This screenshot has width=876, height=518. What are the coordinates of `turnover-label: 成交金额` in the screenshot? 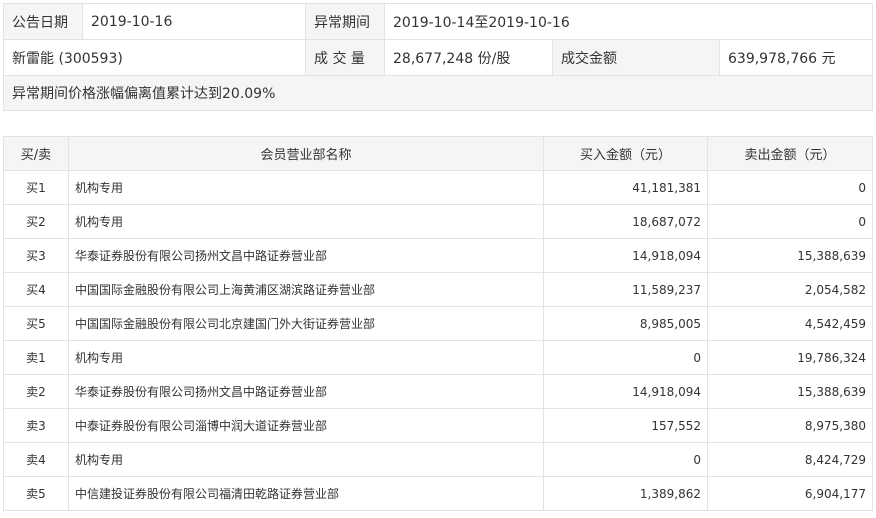 It's located at (636, 57).